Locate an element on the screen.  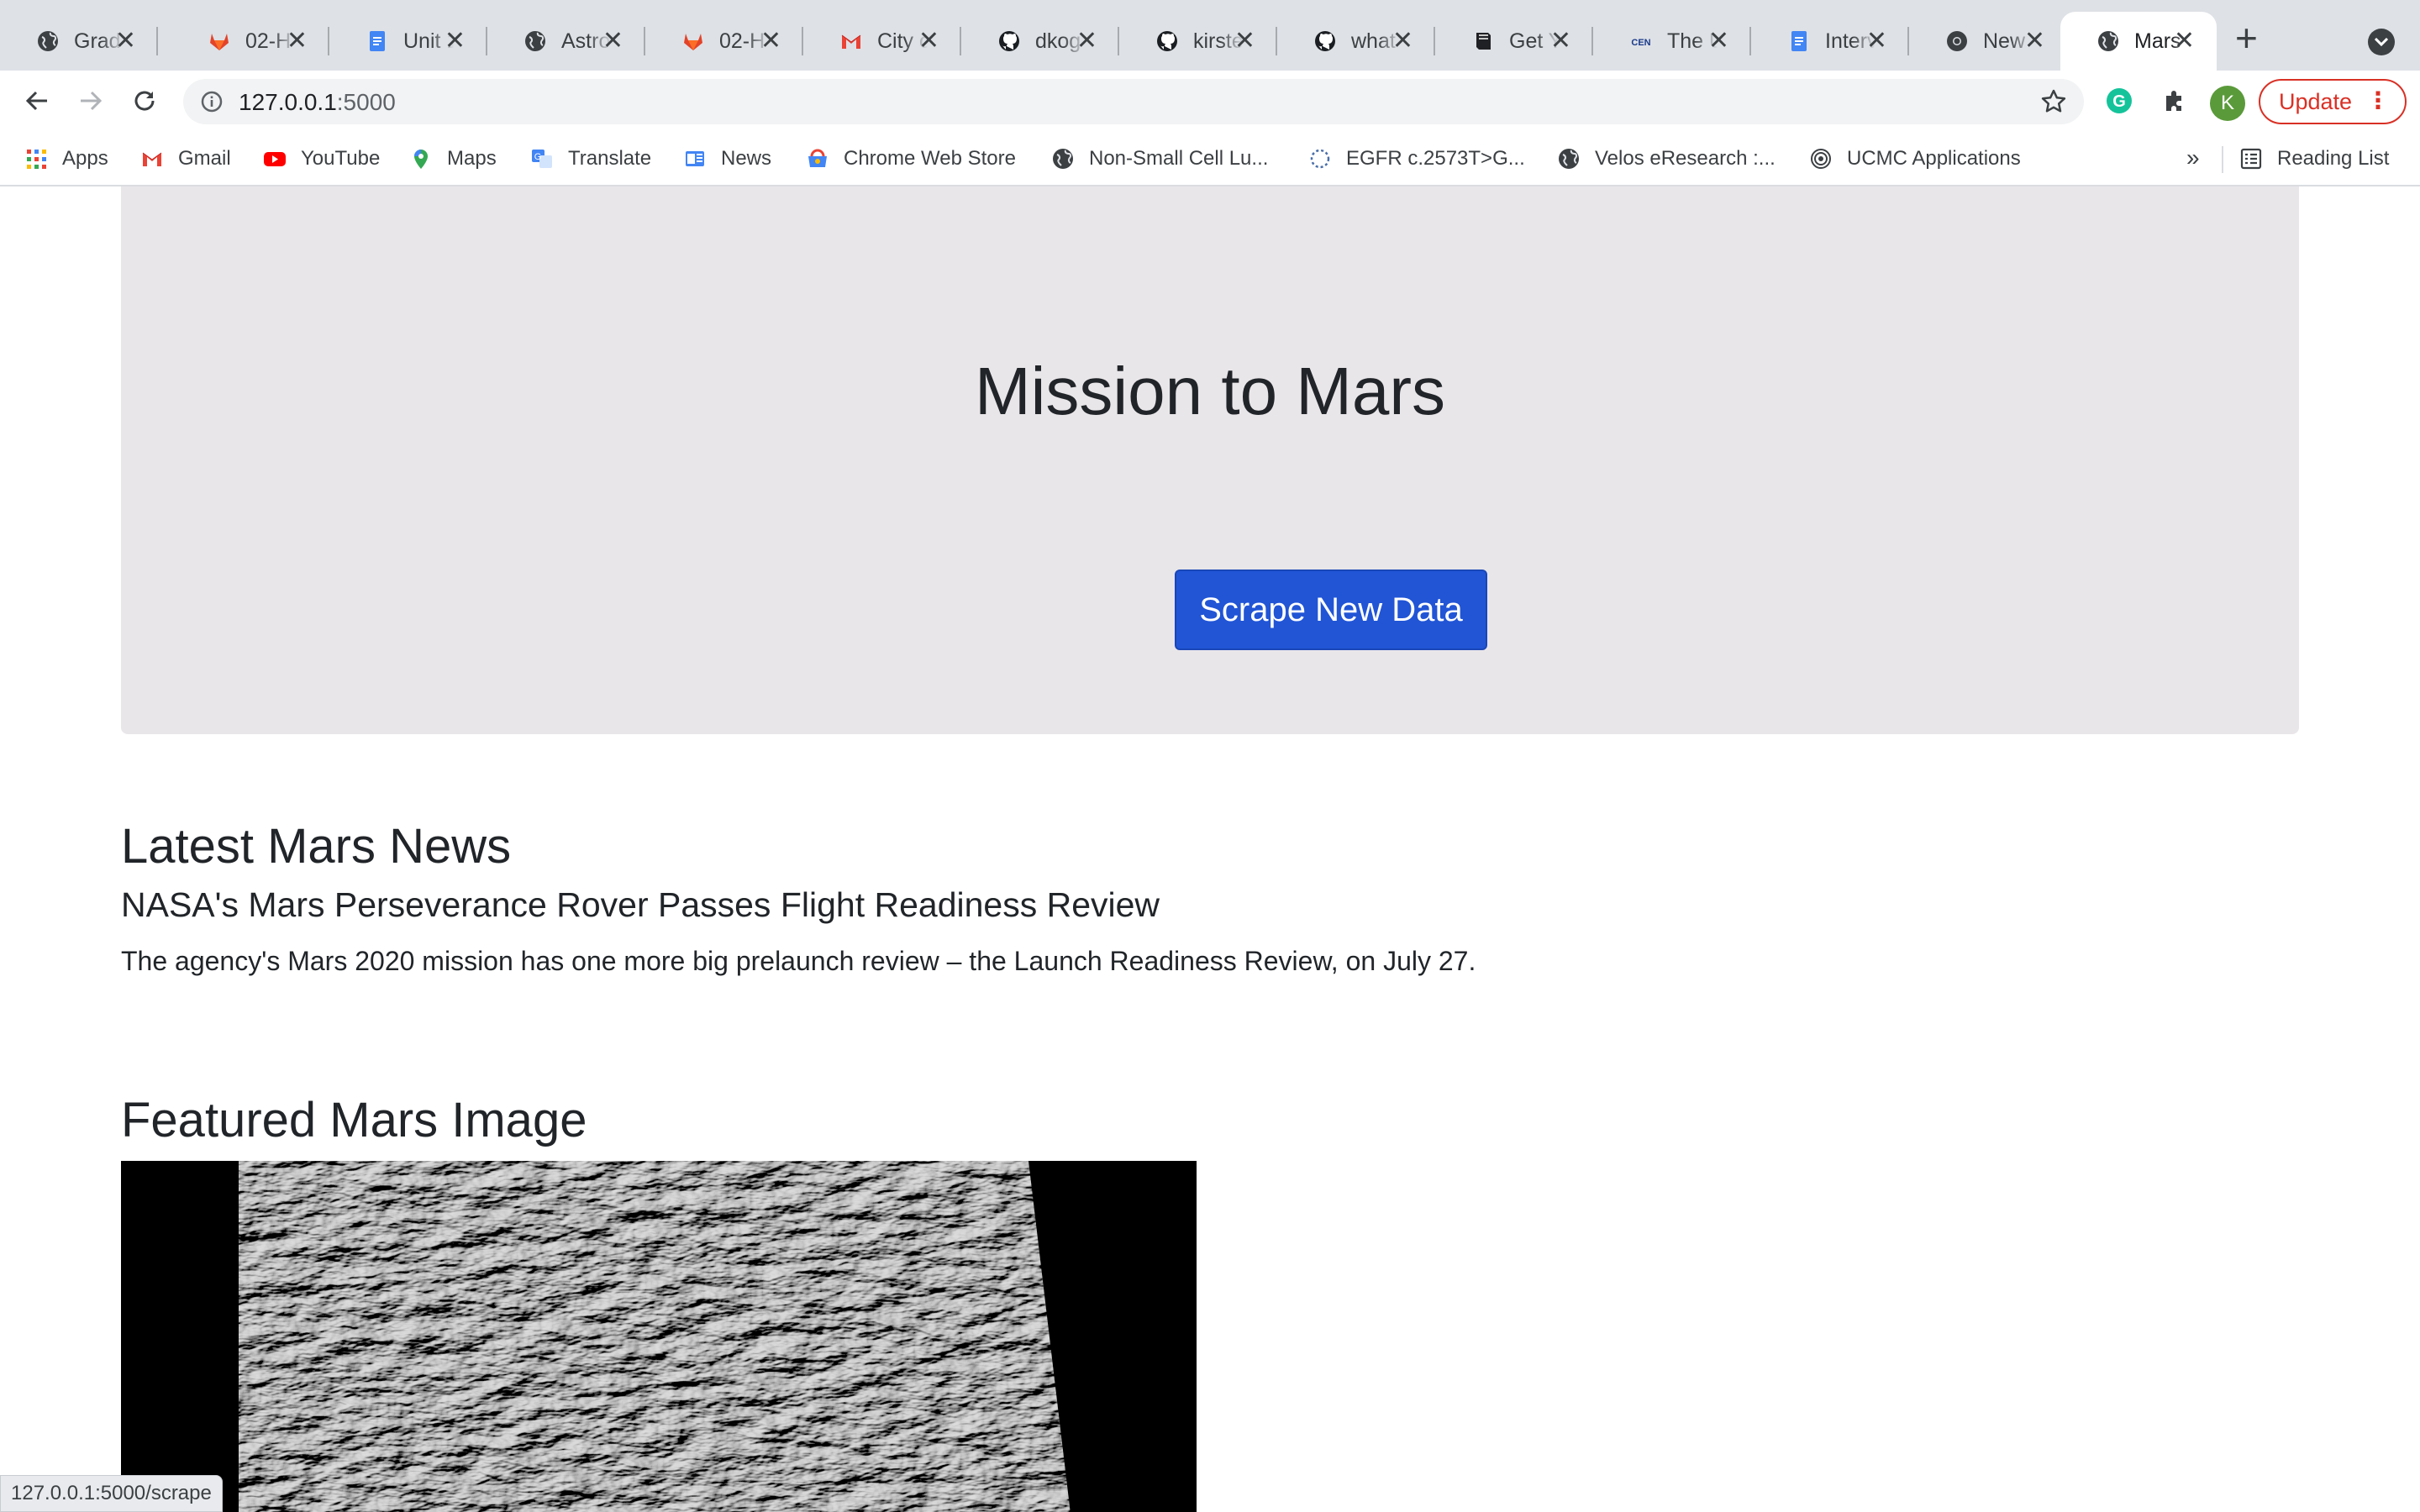
bookmark-item: Apps is located at coordinates (66, 158).